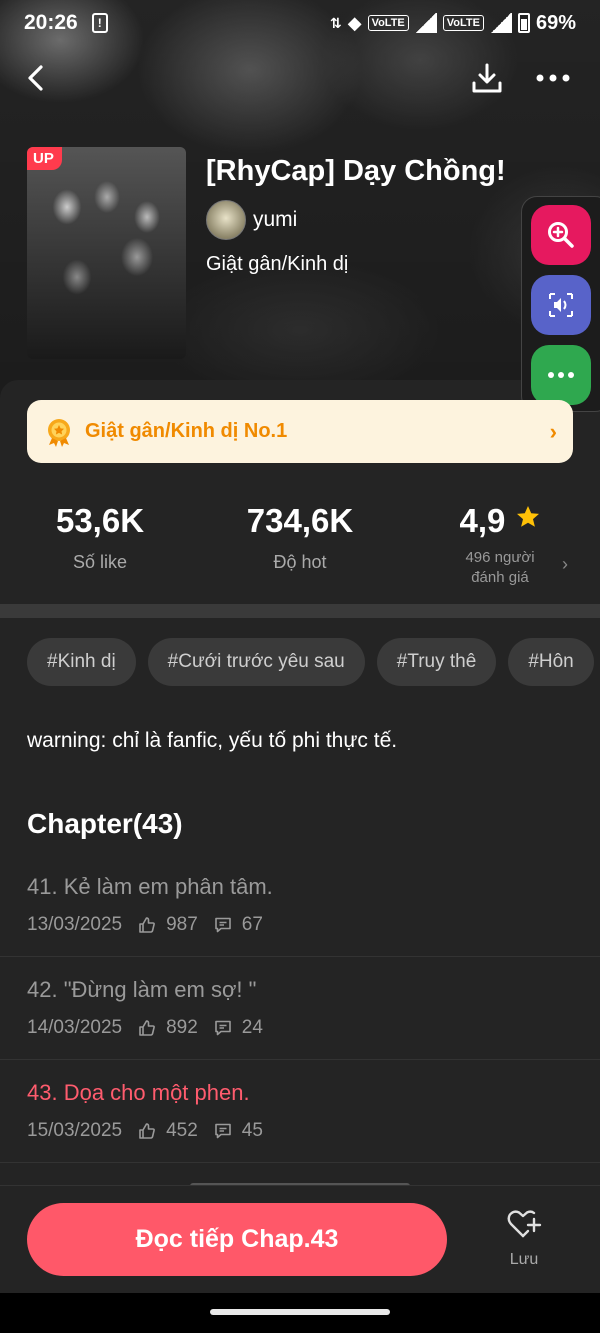 This screenshot has width=600, height=1333. I want to click on hot-value: 734,6K, so click(300, 520).